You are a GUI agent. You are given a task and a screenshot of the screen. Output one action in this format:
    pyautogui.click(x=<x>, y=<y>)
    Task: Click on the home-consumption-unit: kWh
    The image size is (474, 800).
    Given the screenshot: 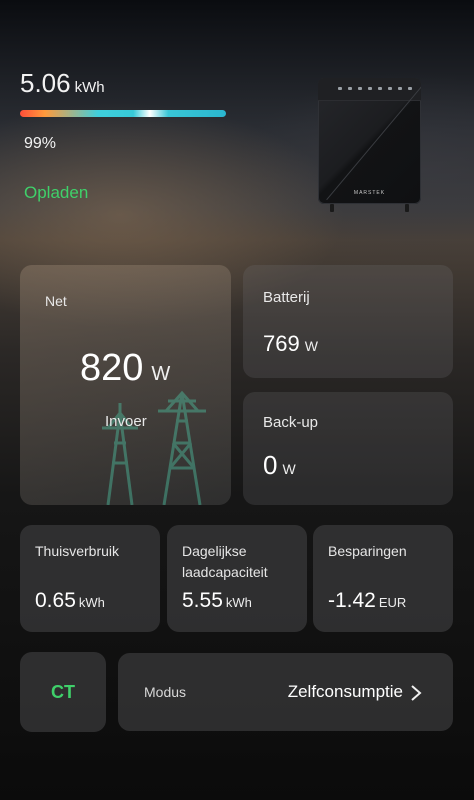 What is the action you would take?
    pyautogui.click(x=91, y=602)
    